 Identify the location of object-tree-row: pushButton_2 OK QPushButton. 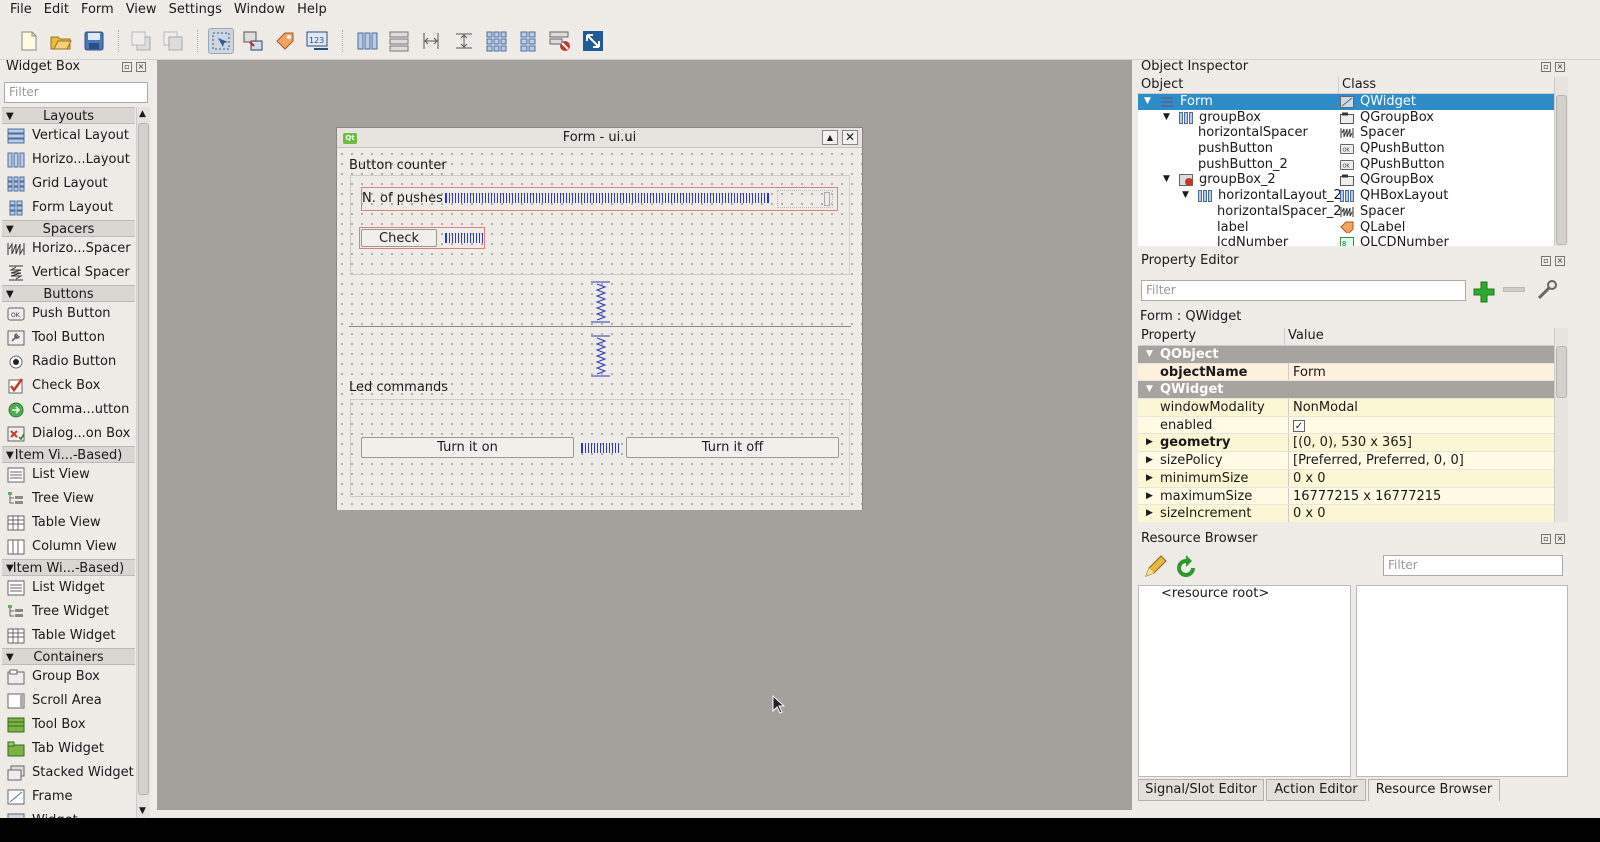
(1346, 165).